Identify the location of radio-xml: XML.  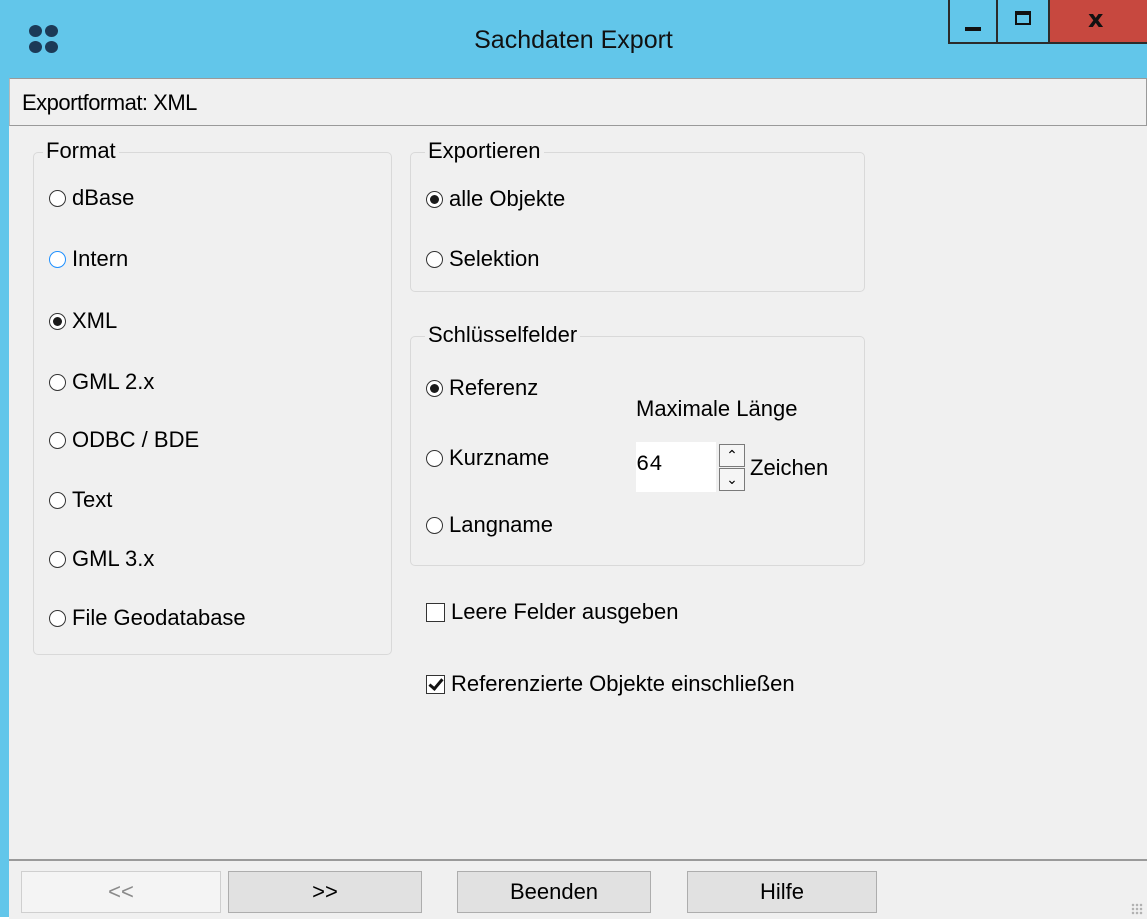
(83, 321).